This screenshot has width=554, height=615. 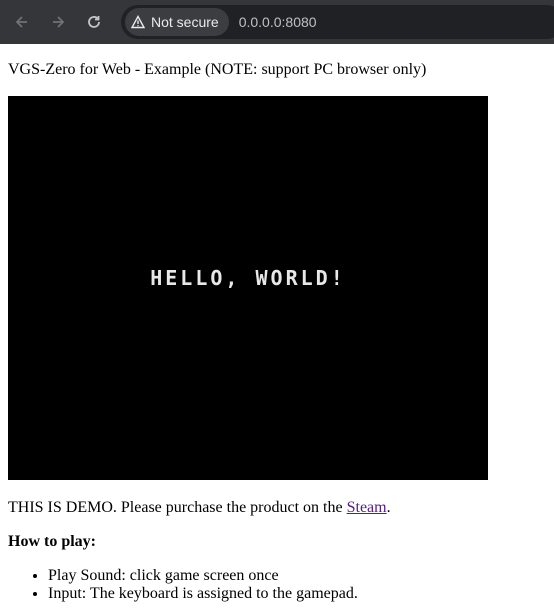 I want to click on security-label: Not secure, so click(x=185, y=22).